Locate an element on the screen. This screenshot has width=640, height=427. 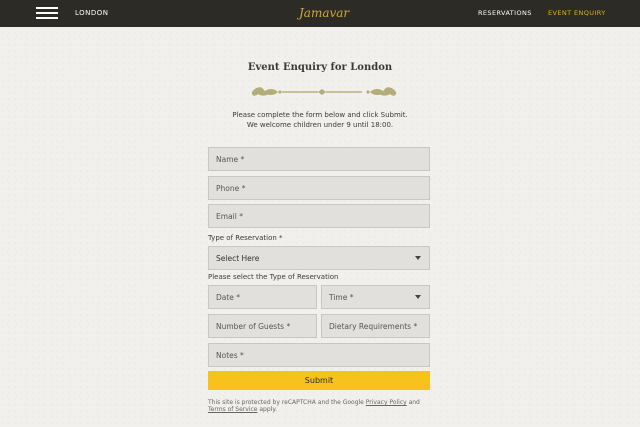
page-title: Event Enquiry for London is located at coordinates (320, 67).